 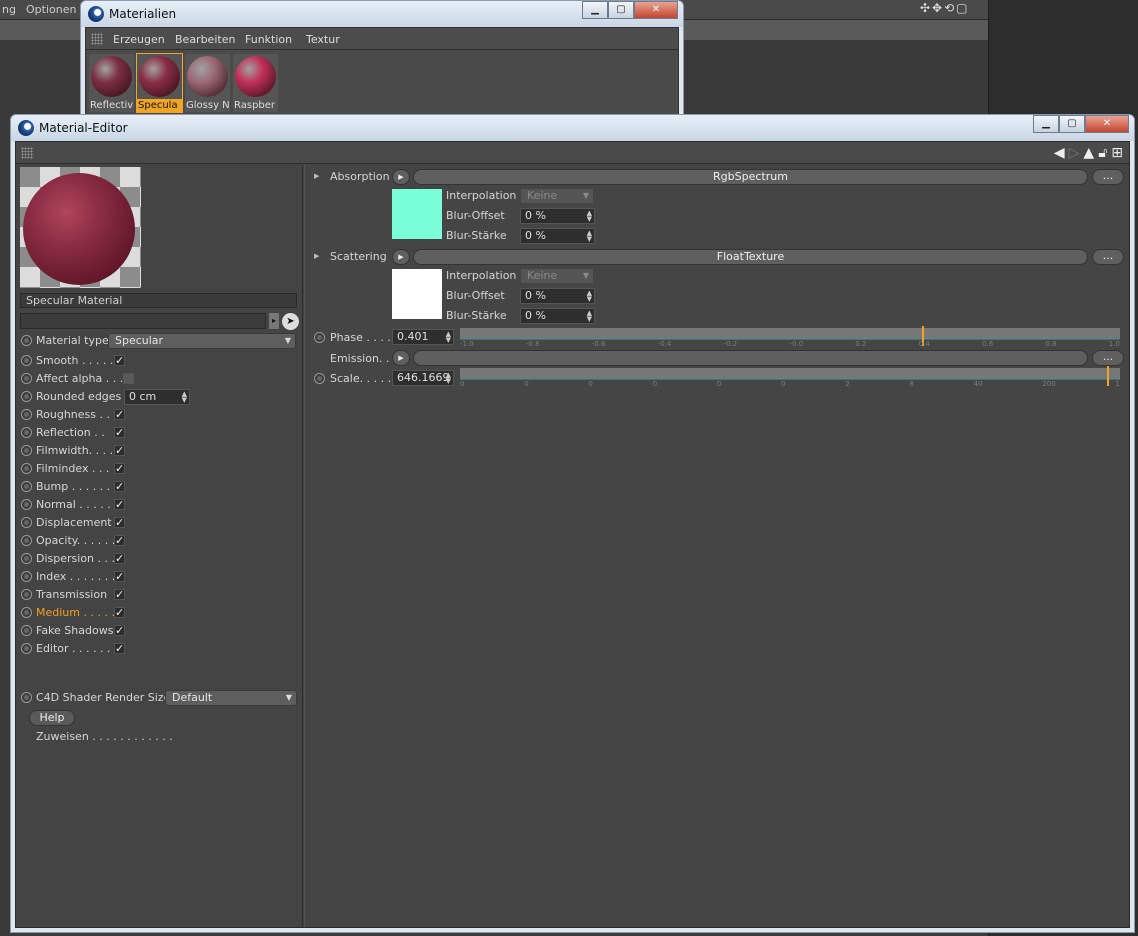 I want to click on absorption-shader-button: RgbSpectrum, so click(x=750, y=177).